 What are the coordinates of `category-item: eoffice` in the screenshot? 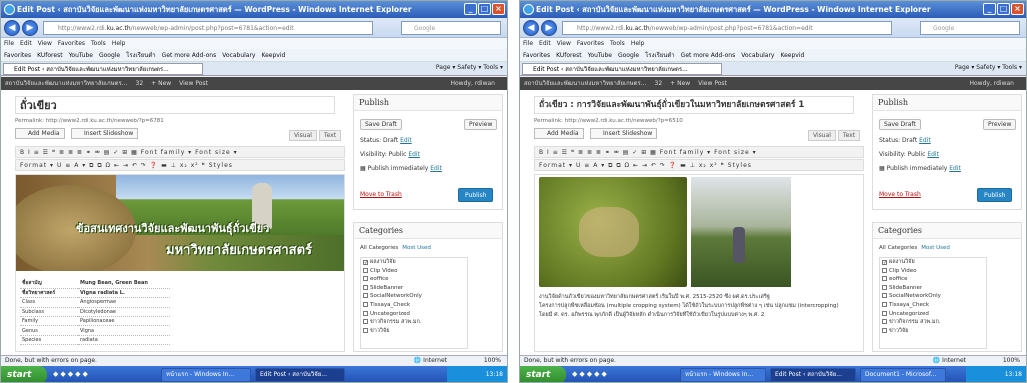 It's located at (414, 279).